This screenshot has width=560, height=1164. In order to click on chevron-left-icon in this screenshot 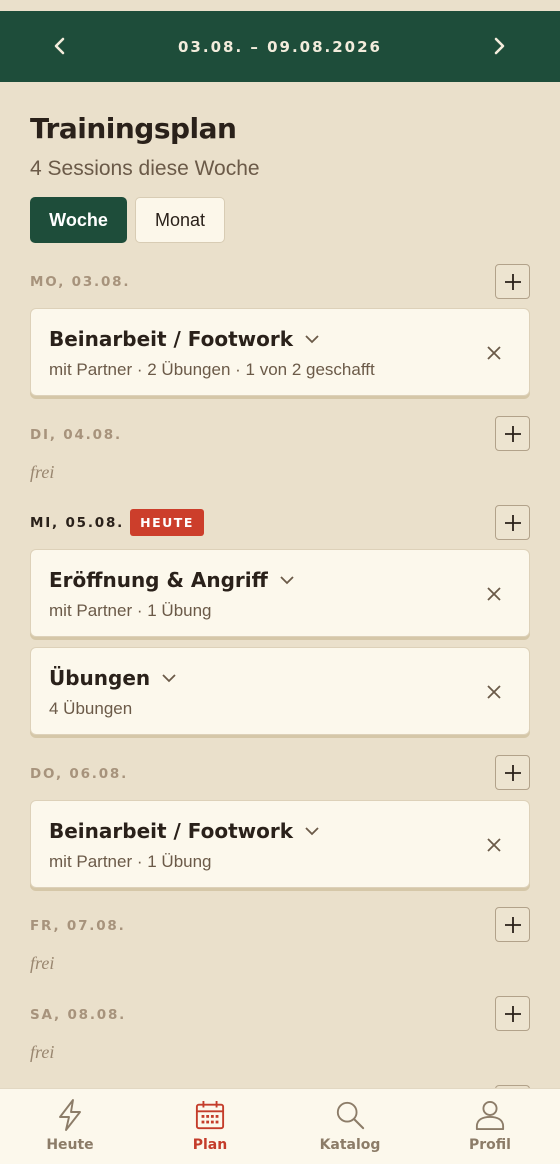, I will do `click(59, 46)`.